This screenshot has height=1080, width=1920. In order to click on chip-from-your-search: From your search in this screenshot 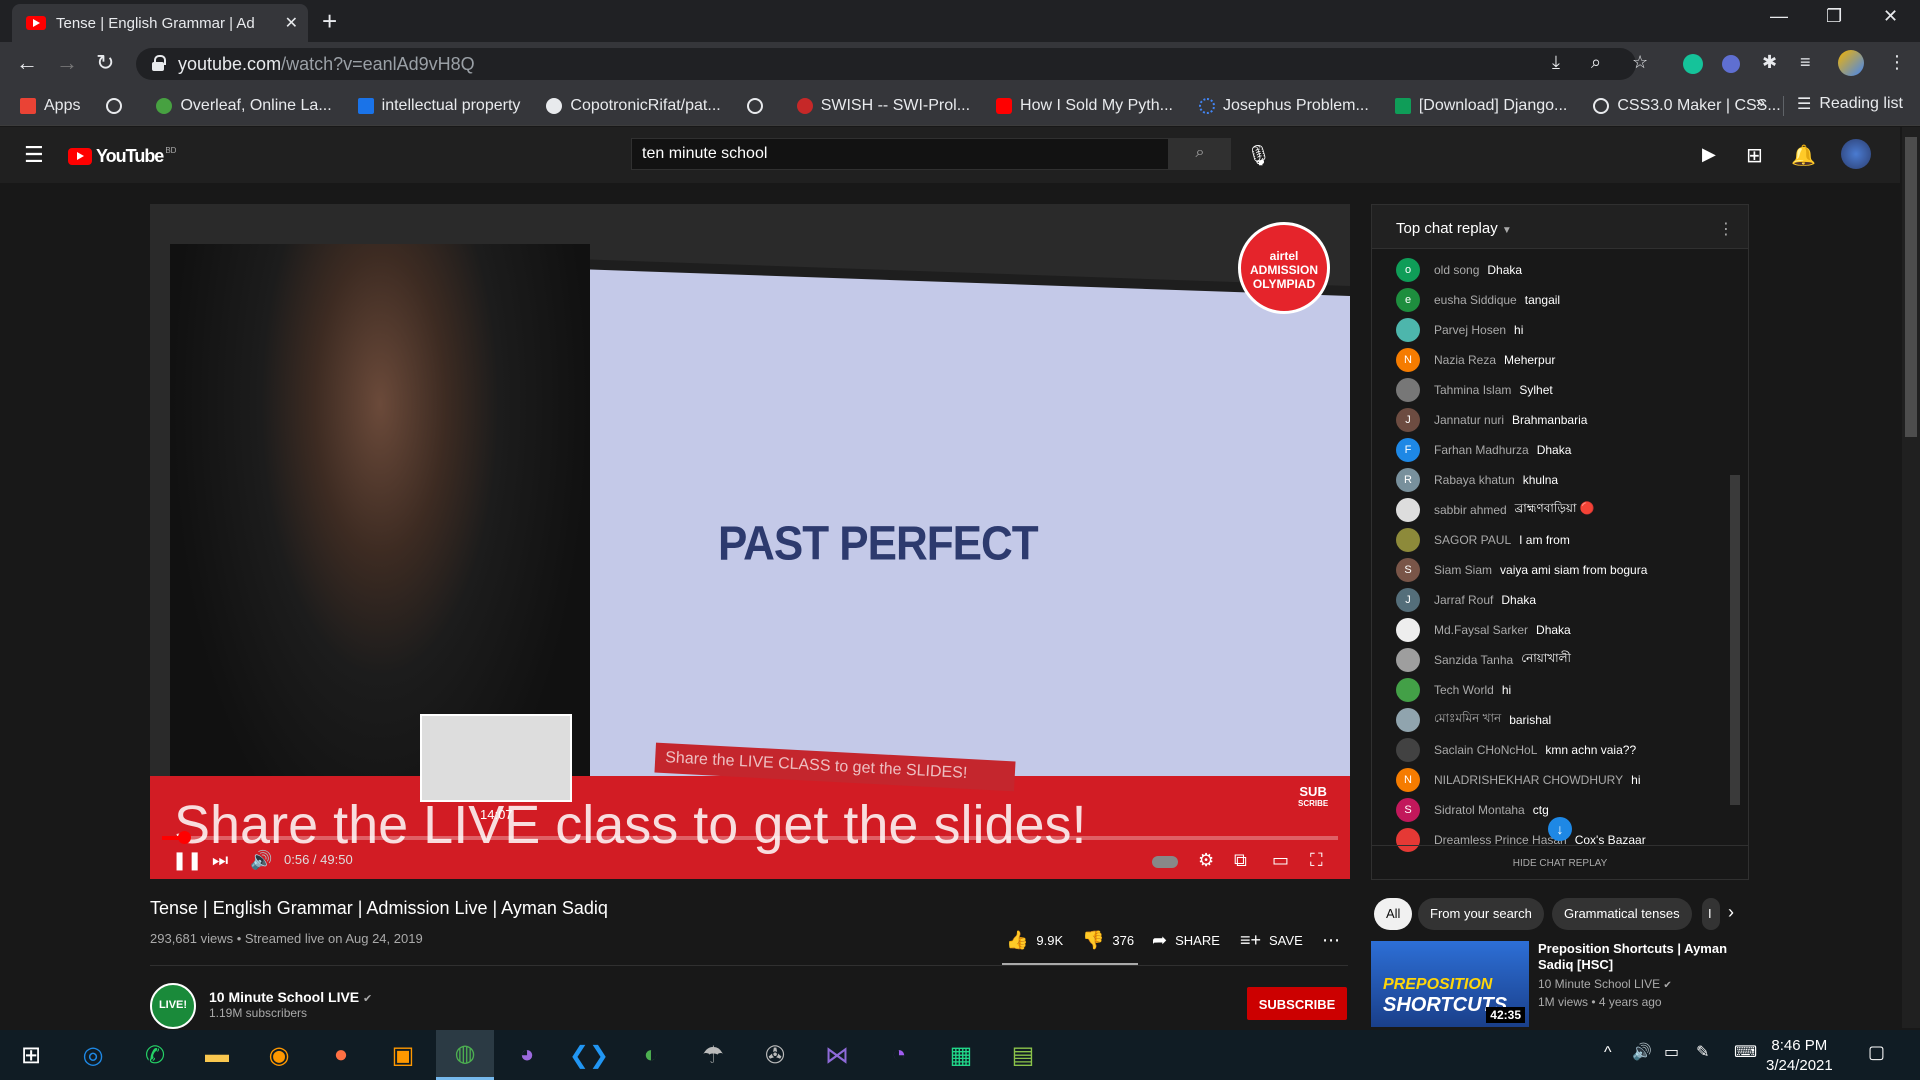, I will do `click(1481, 914)`.